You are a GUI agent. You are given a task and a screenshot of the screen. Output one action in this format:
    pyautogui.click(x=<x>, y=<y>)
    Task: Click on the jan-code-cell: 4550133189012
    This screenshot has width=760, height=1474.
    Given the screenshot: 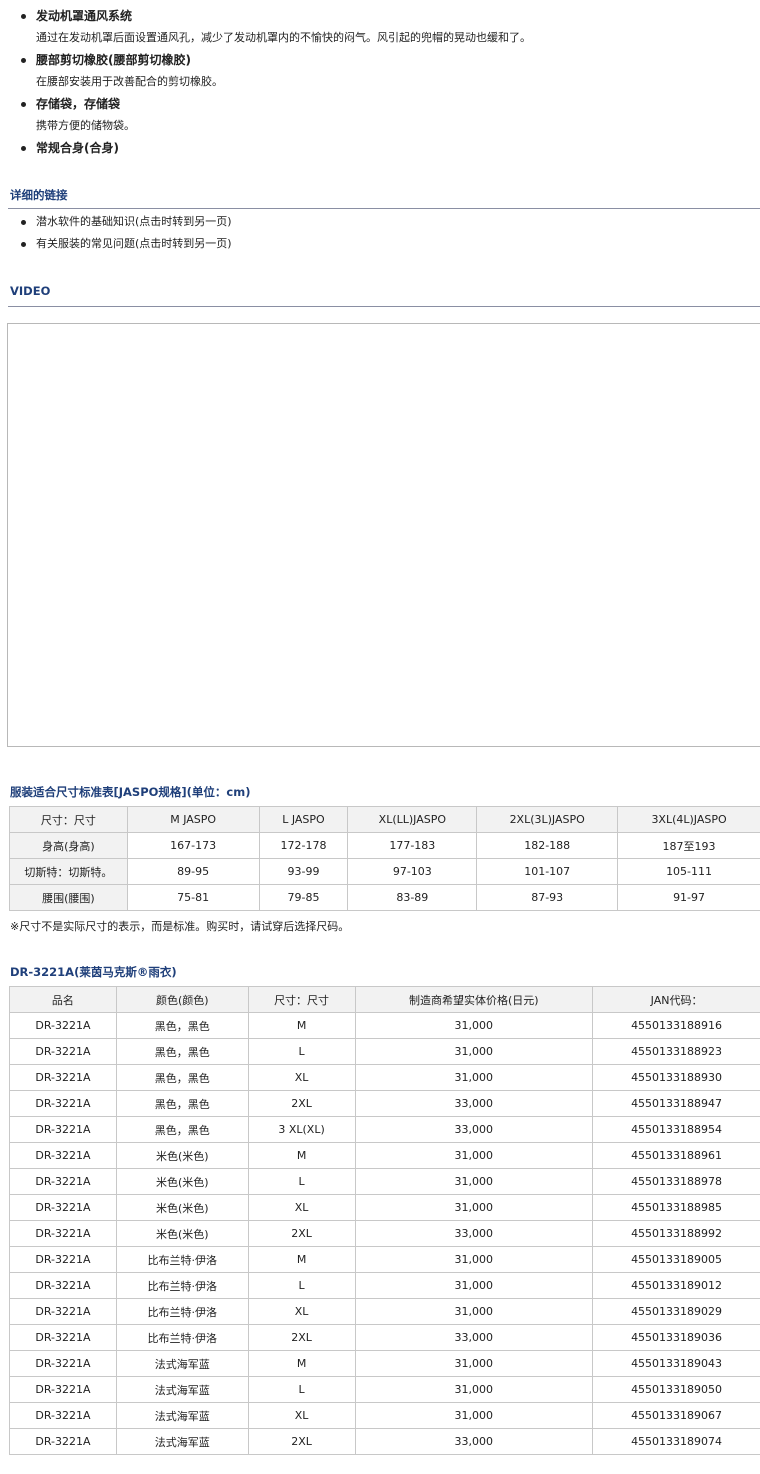 What is the action you would take?
    pyautogui.click(x=676, y=1285)
    